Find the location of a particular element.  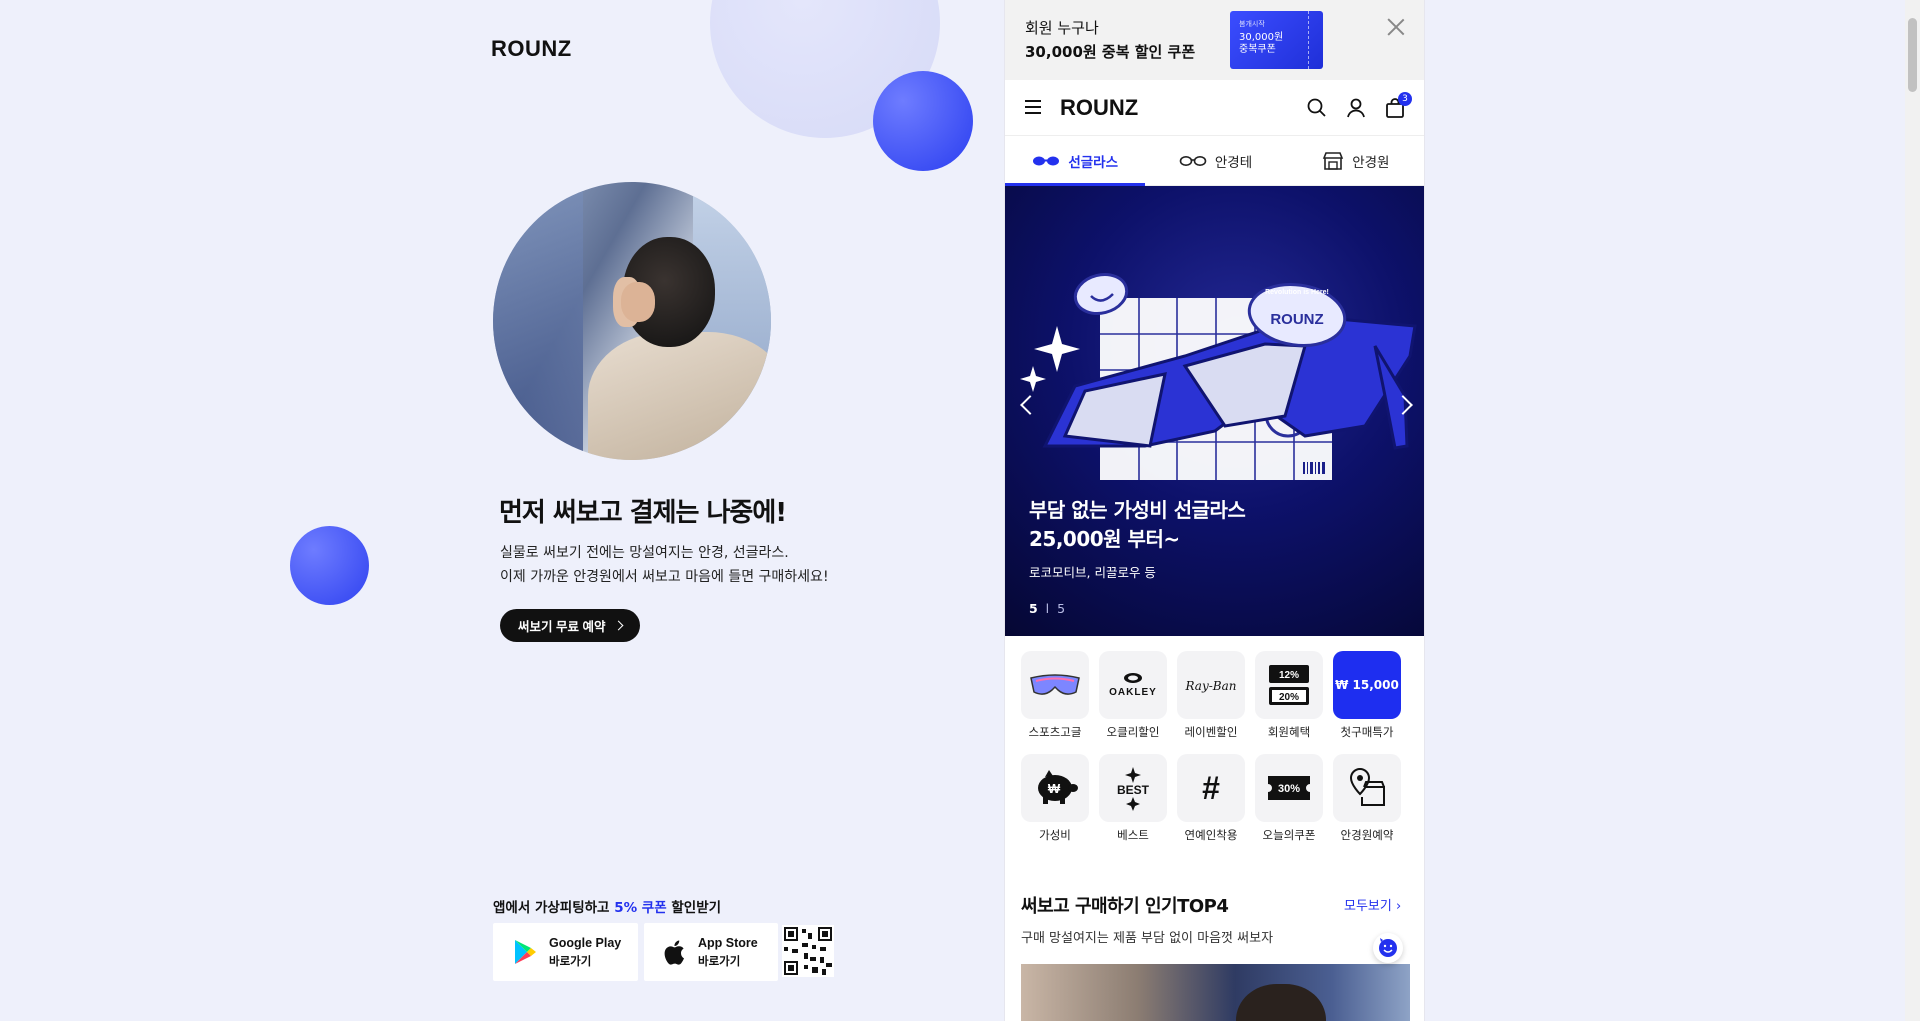

quick-menu-item: 30% 오늘의쿠폰 is located at coordinates (1289, 798).